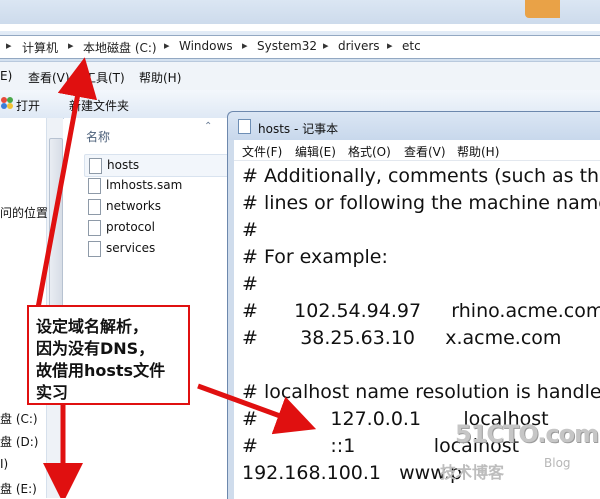 The width and height of the screenshot is (600, 499). Describe the element at coordinates (92, 326) in the screenshot. I see `annotation-line: 设定域名解析，` at that location.